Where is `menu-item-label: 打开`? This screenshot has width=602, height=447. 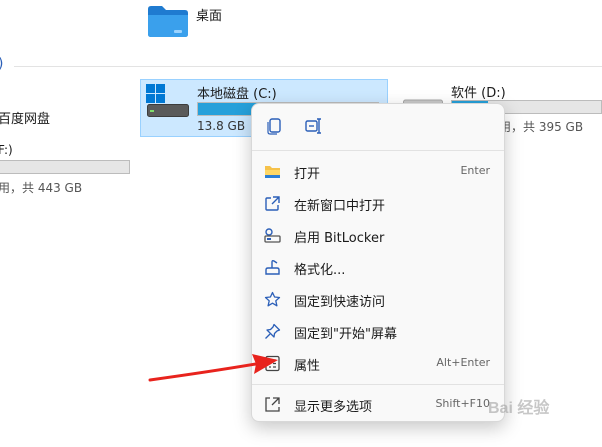
menu-item-label: 打开 is located at coordinates (307, 174).